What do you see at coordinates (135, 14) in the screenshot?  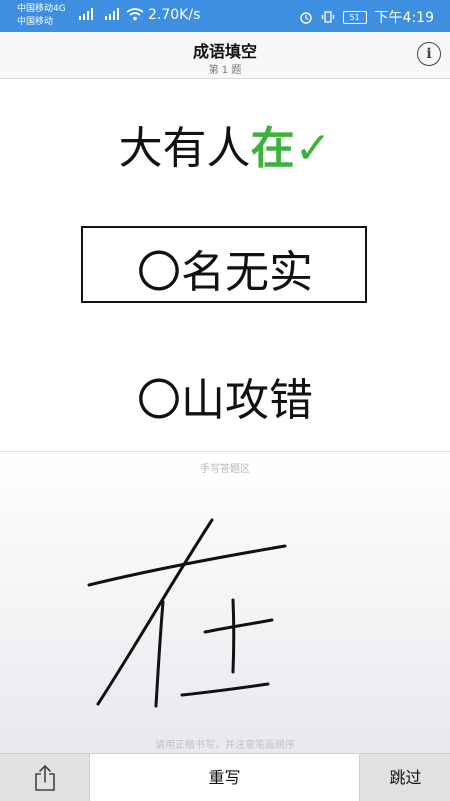 I see `wifi-icon` at bounding box center [135, 14].